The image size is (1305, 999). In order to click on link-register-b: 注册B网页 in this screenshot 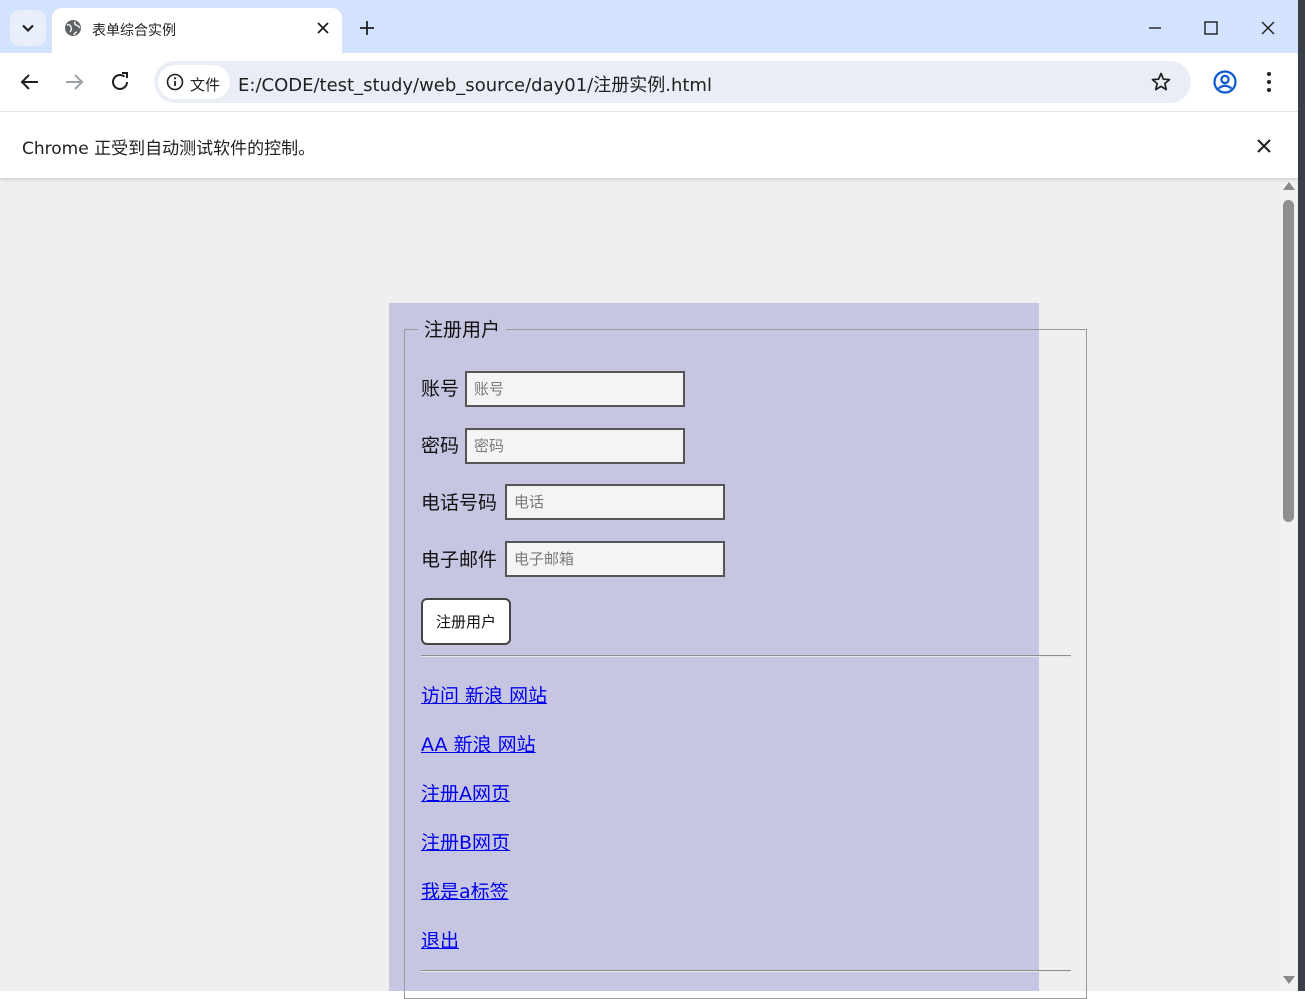, I will do `click(465, 841)`.